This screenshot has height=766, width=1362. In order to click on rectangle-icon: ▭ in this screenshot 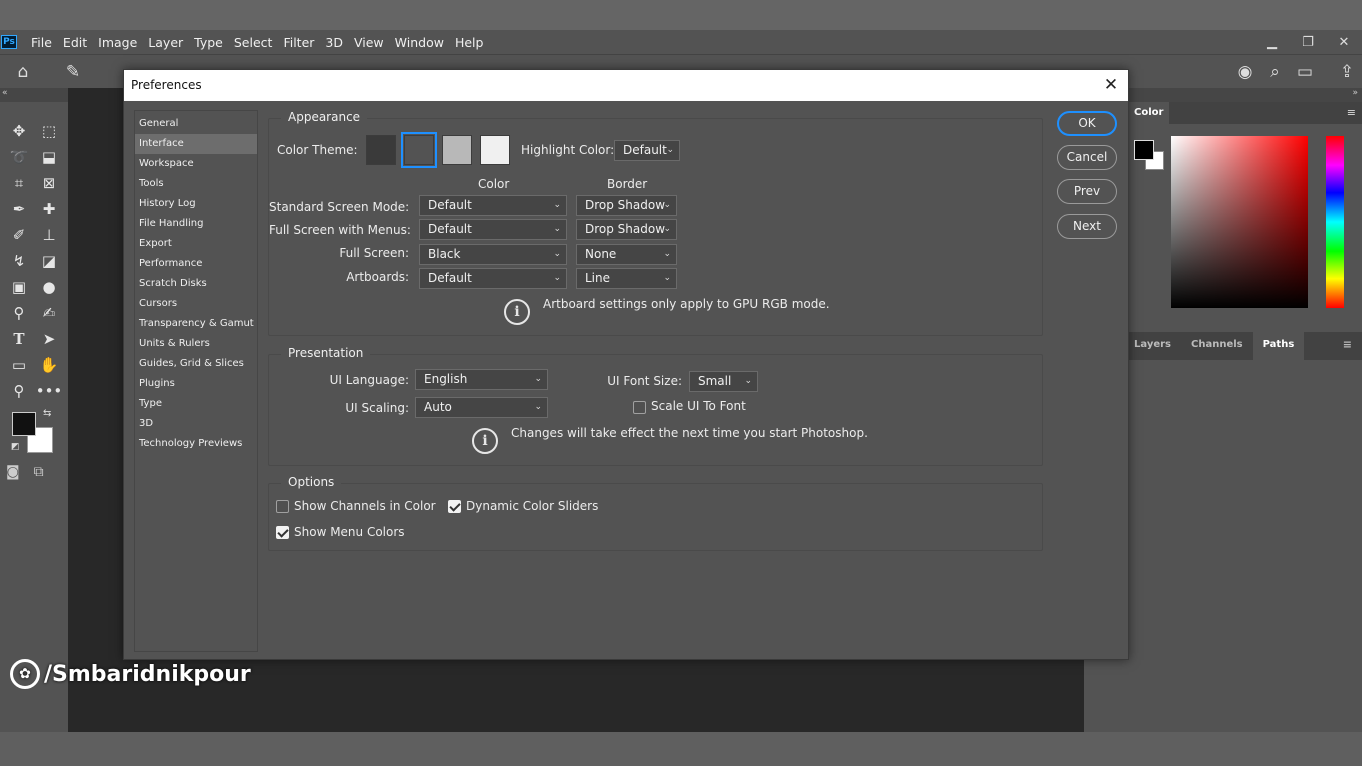, I will do `click(19, 365)`.